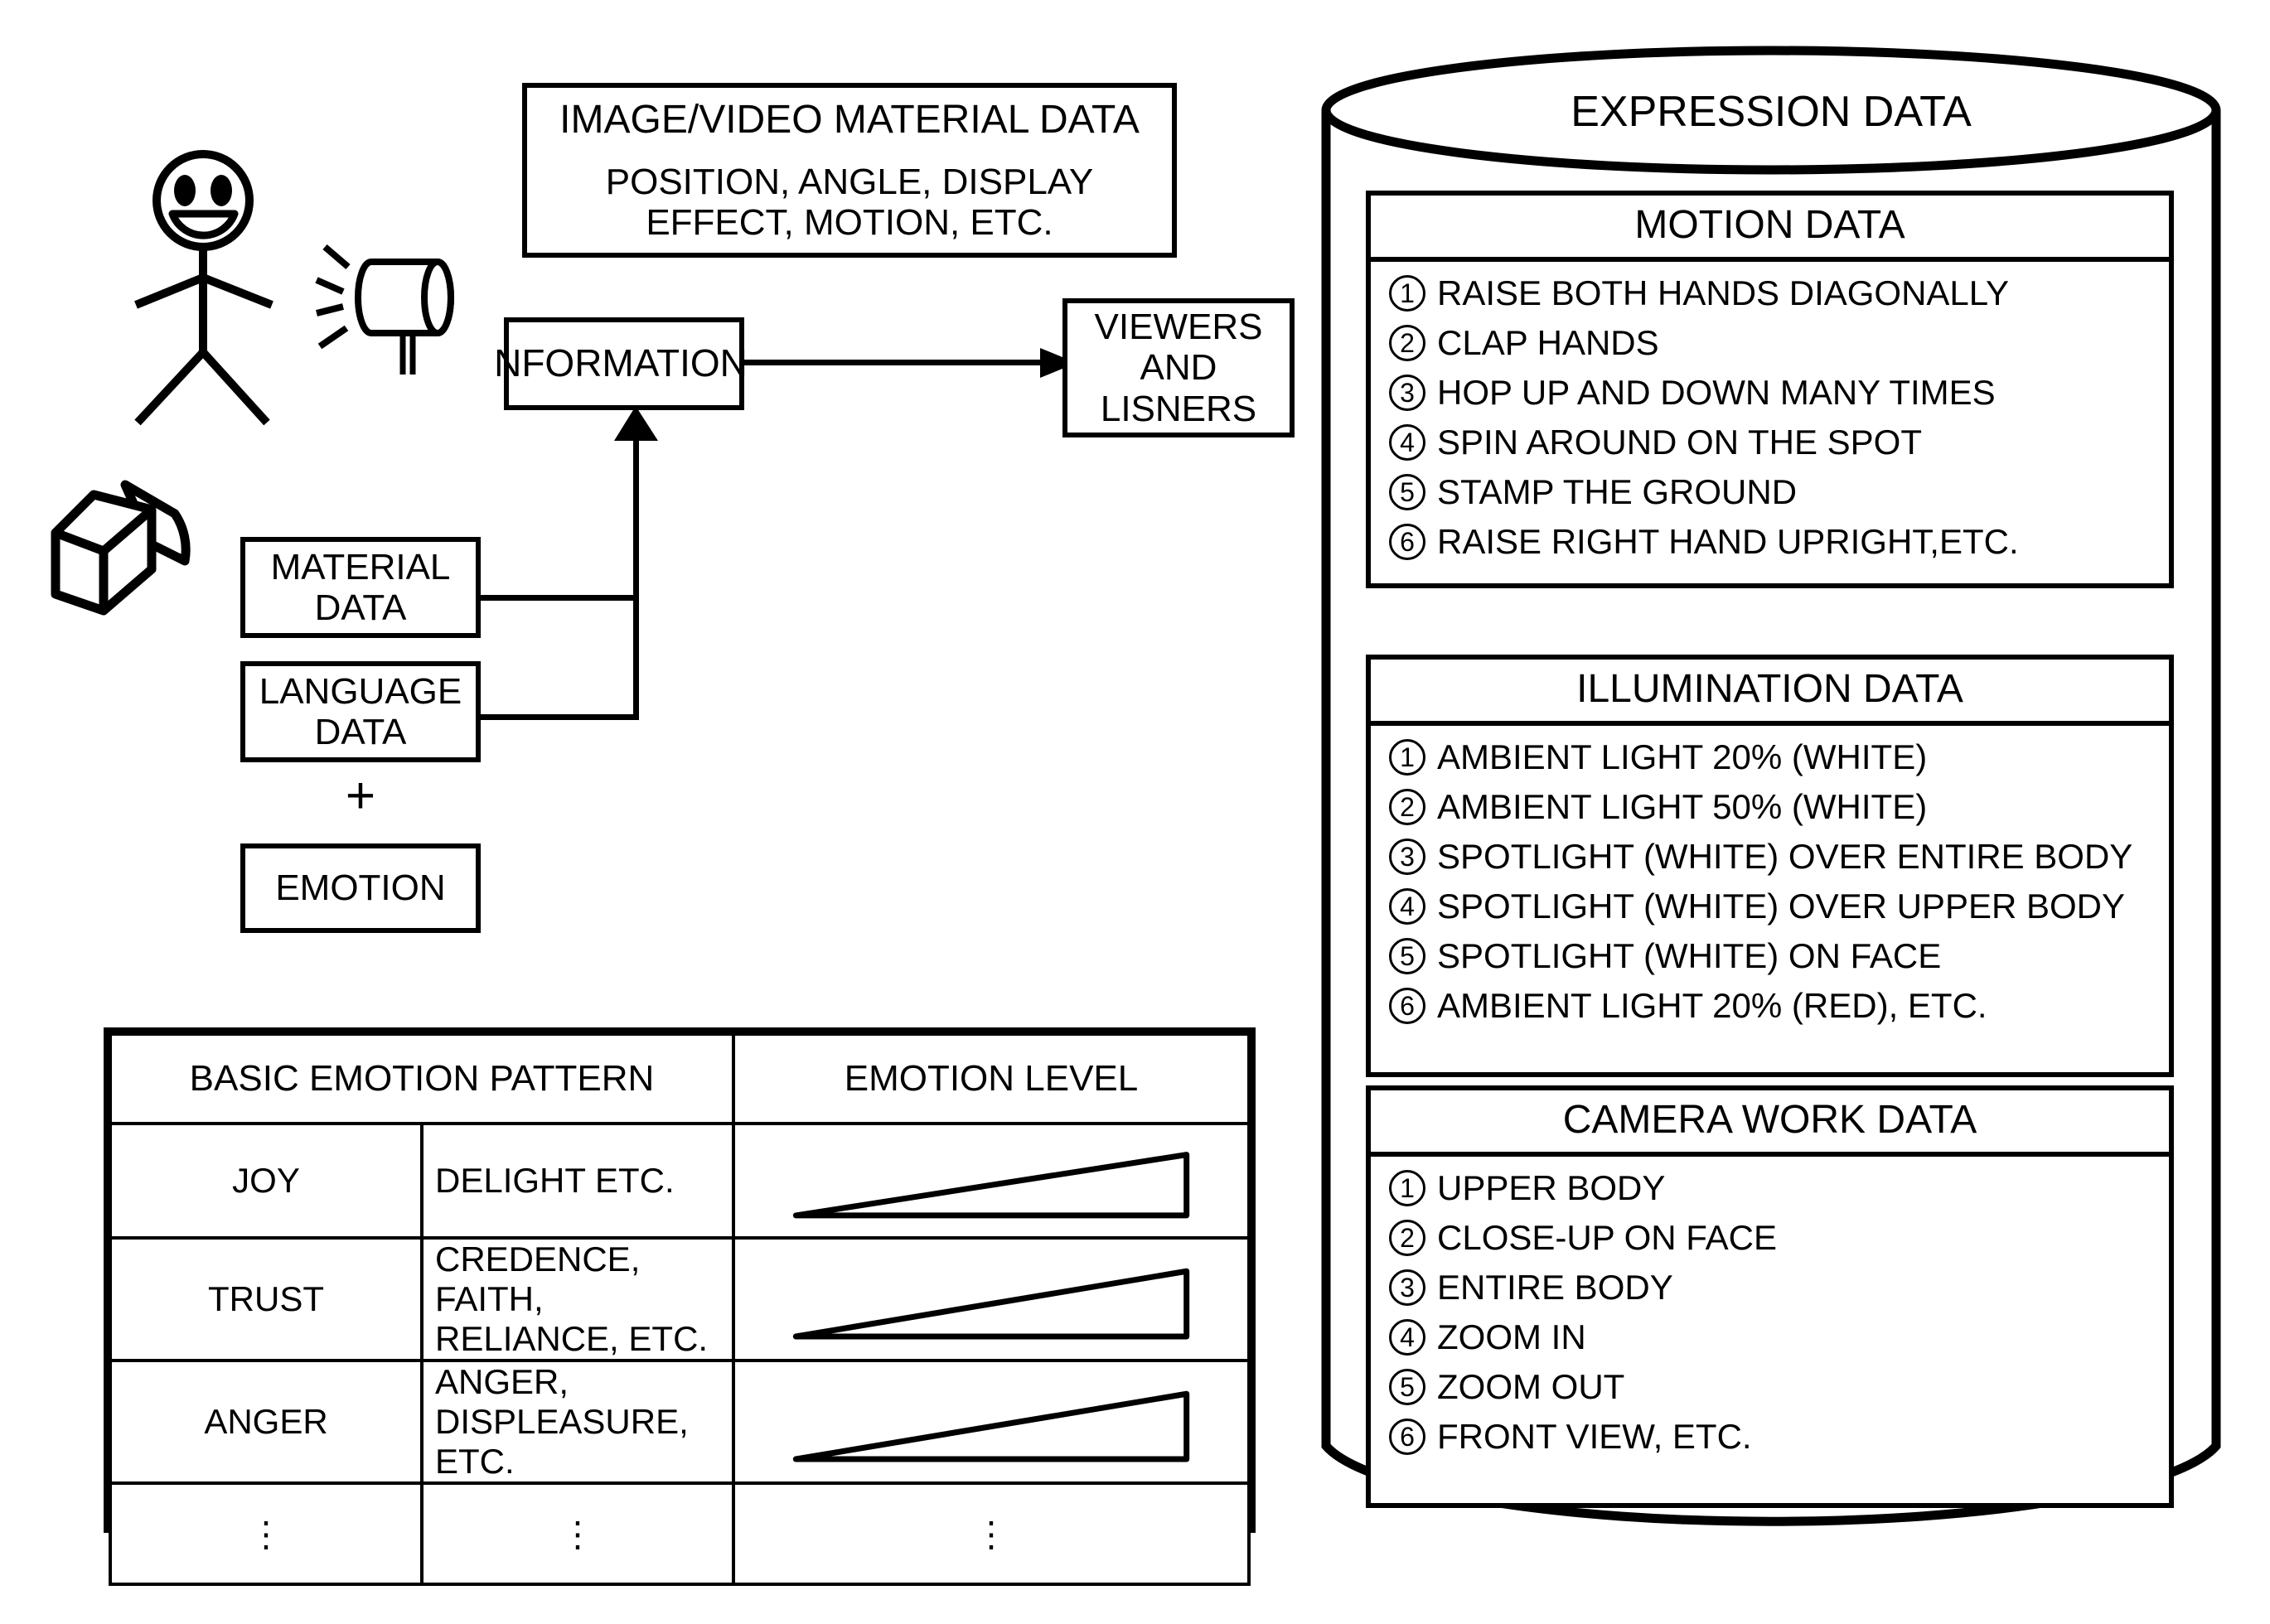  I want to click on image-video-material-data-title: IMAGE/VIDEO MATERIAL DATA, so click(849, 119).